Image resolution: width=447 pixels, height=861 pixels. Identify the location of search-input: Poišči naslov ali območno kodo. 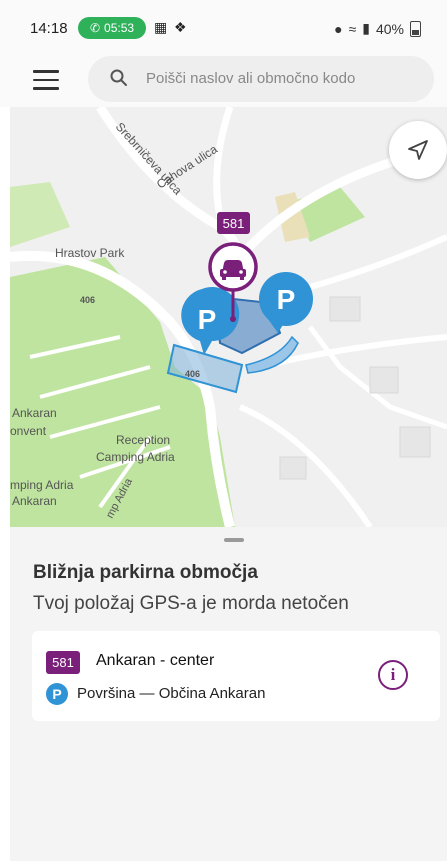
(261, 79).